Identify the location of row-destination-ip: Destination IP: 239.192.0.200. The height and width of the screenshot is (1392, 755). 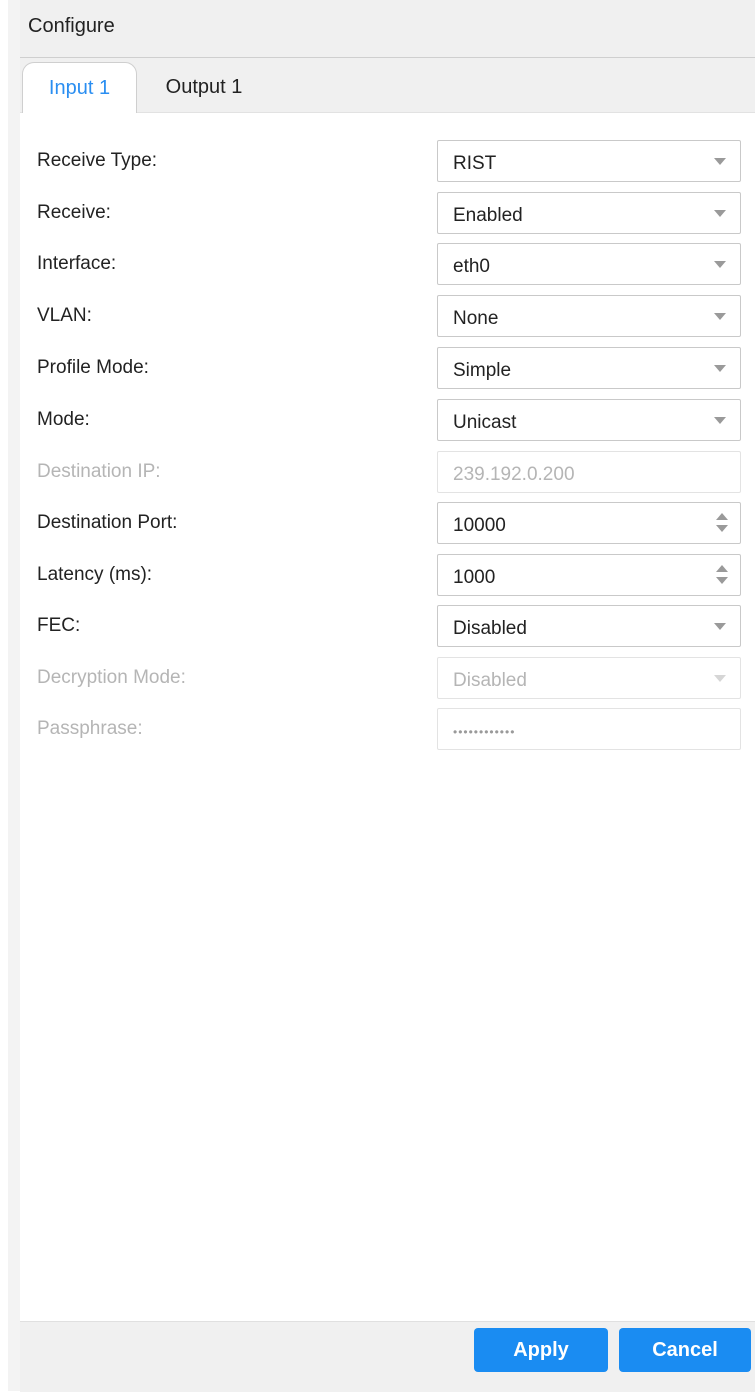
(387, 473).